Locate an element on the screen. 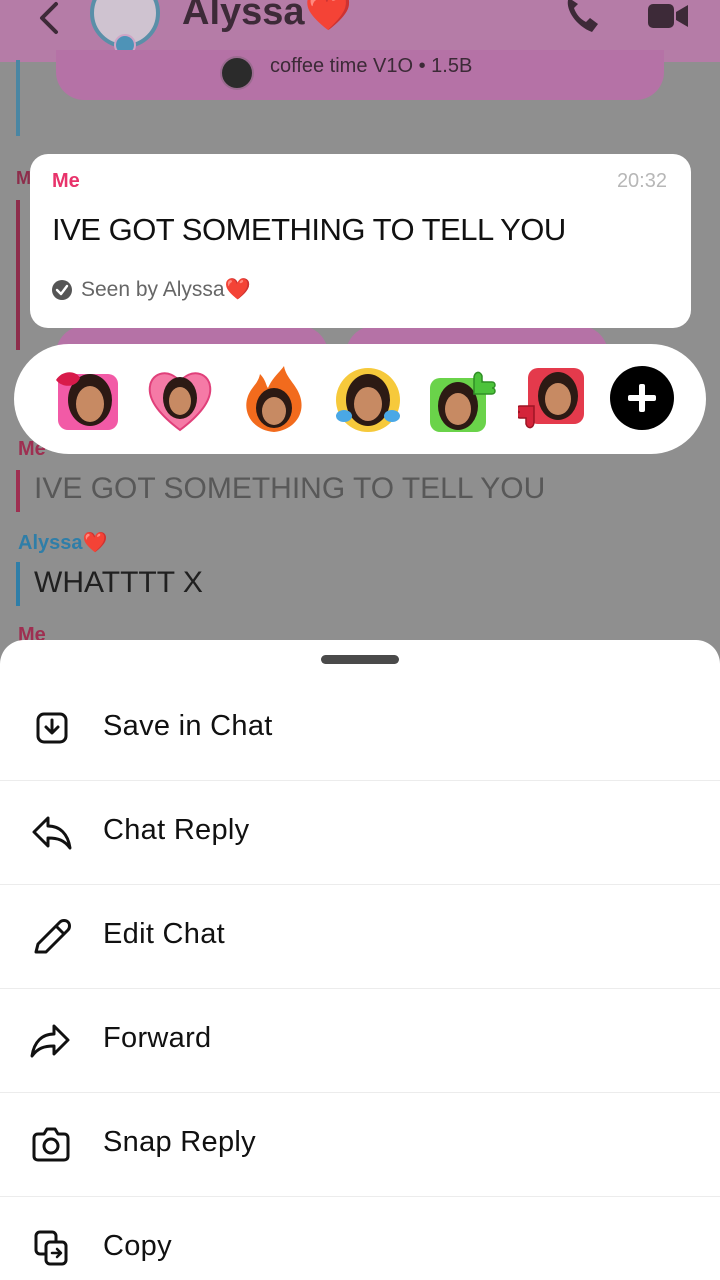 Image resolution: width=720 pixels, height=1280 pixels. menu-item-label: Edit Chat is located at coordinates (164, 934).